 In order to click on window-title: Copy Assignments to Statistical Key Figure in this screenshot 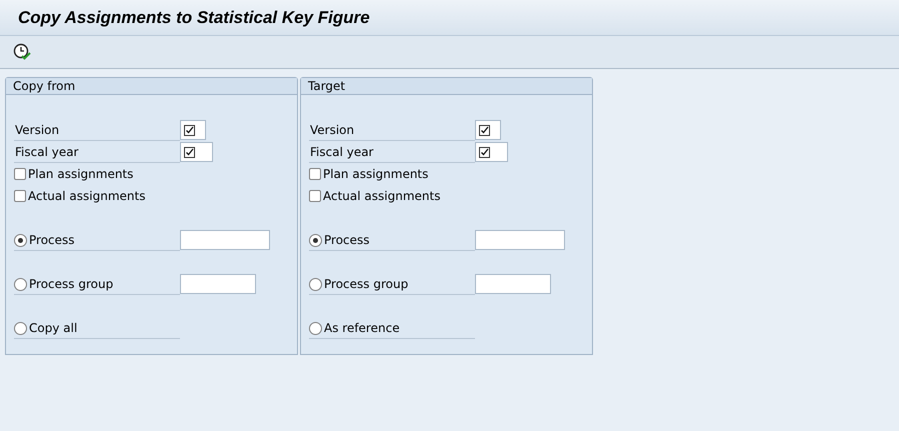, I will do `click(194, 17)`.